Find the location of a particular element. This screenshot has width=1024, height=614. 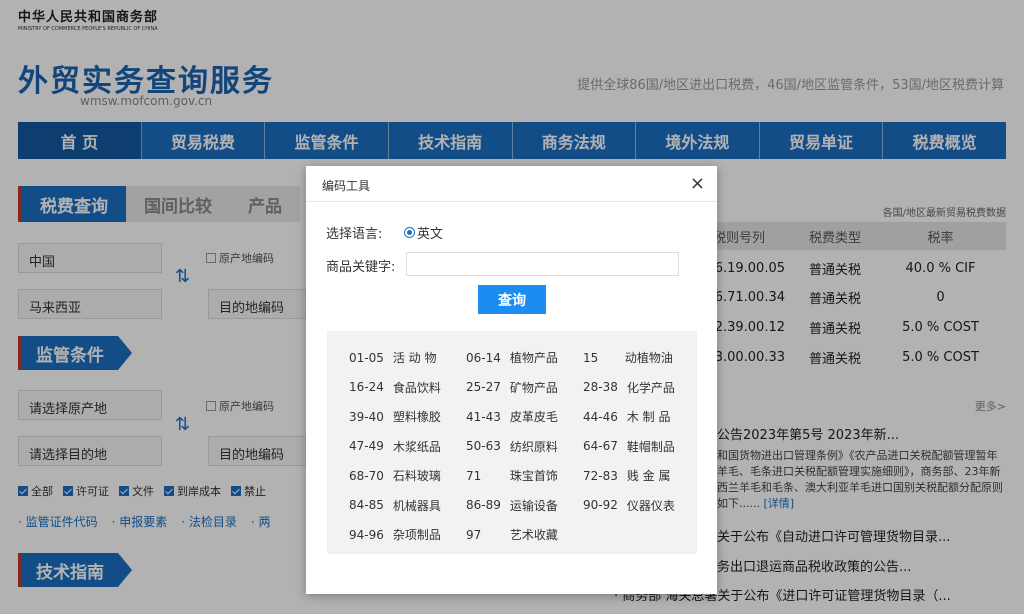

list-item: 01-05 活 动 物 is located at coordinates (407, 358).